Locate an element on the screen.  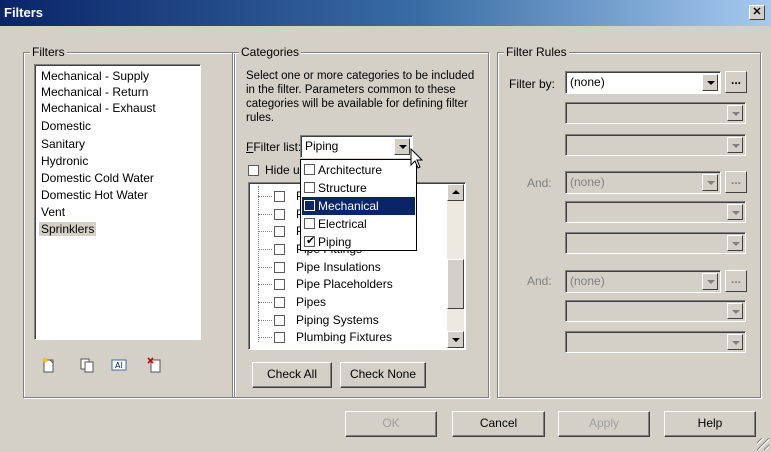
apply-label: Apply is located at coordinates (604, 423).